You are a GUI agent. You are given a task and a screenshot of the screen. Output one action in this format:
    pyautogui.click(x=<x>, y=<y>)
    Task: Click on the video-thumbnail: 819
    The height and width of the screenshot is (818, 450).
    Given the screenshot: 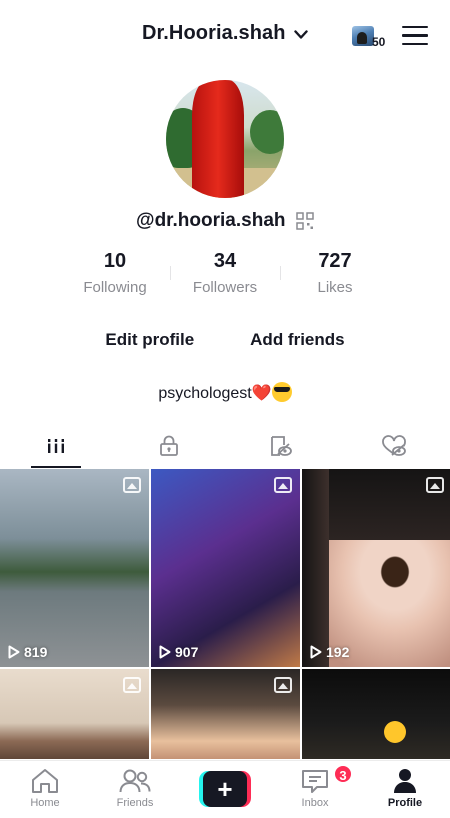 What is the action you would take?
    pyautogui.click(x=74, y=568)
    